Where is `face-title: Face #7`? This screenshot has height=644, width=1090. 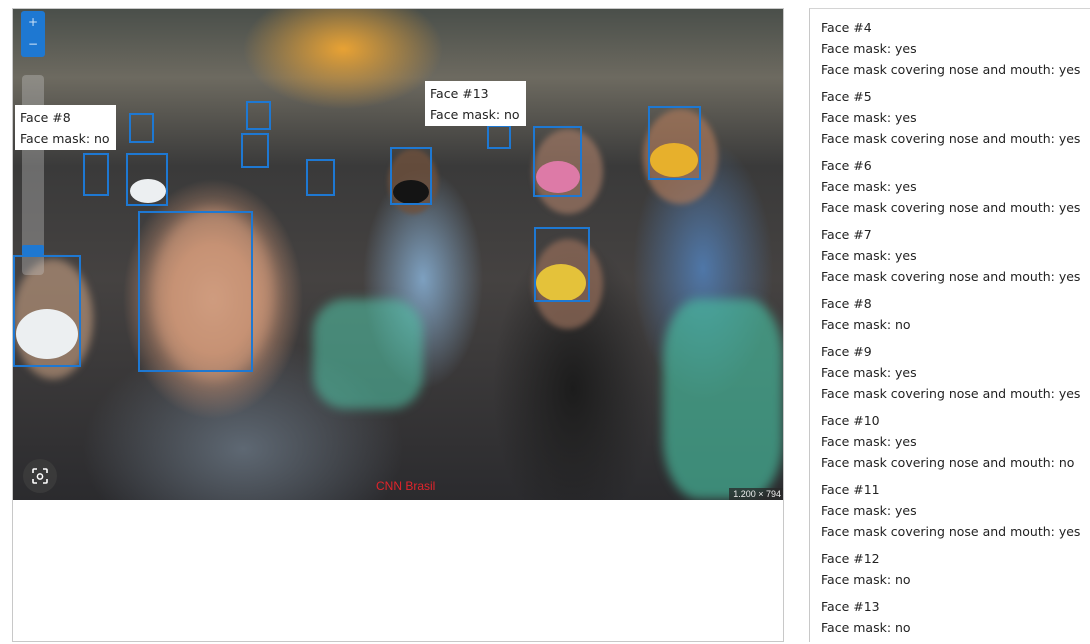
face-title: Face #7 is located at coordinates (846, 234).